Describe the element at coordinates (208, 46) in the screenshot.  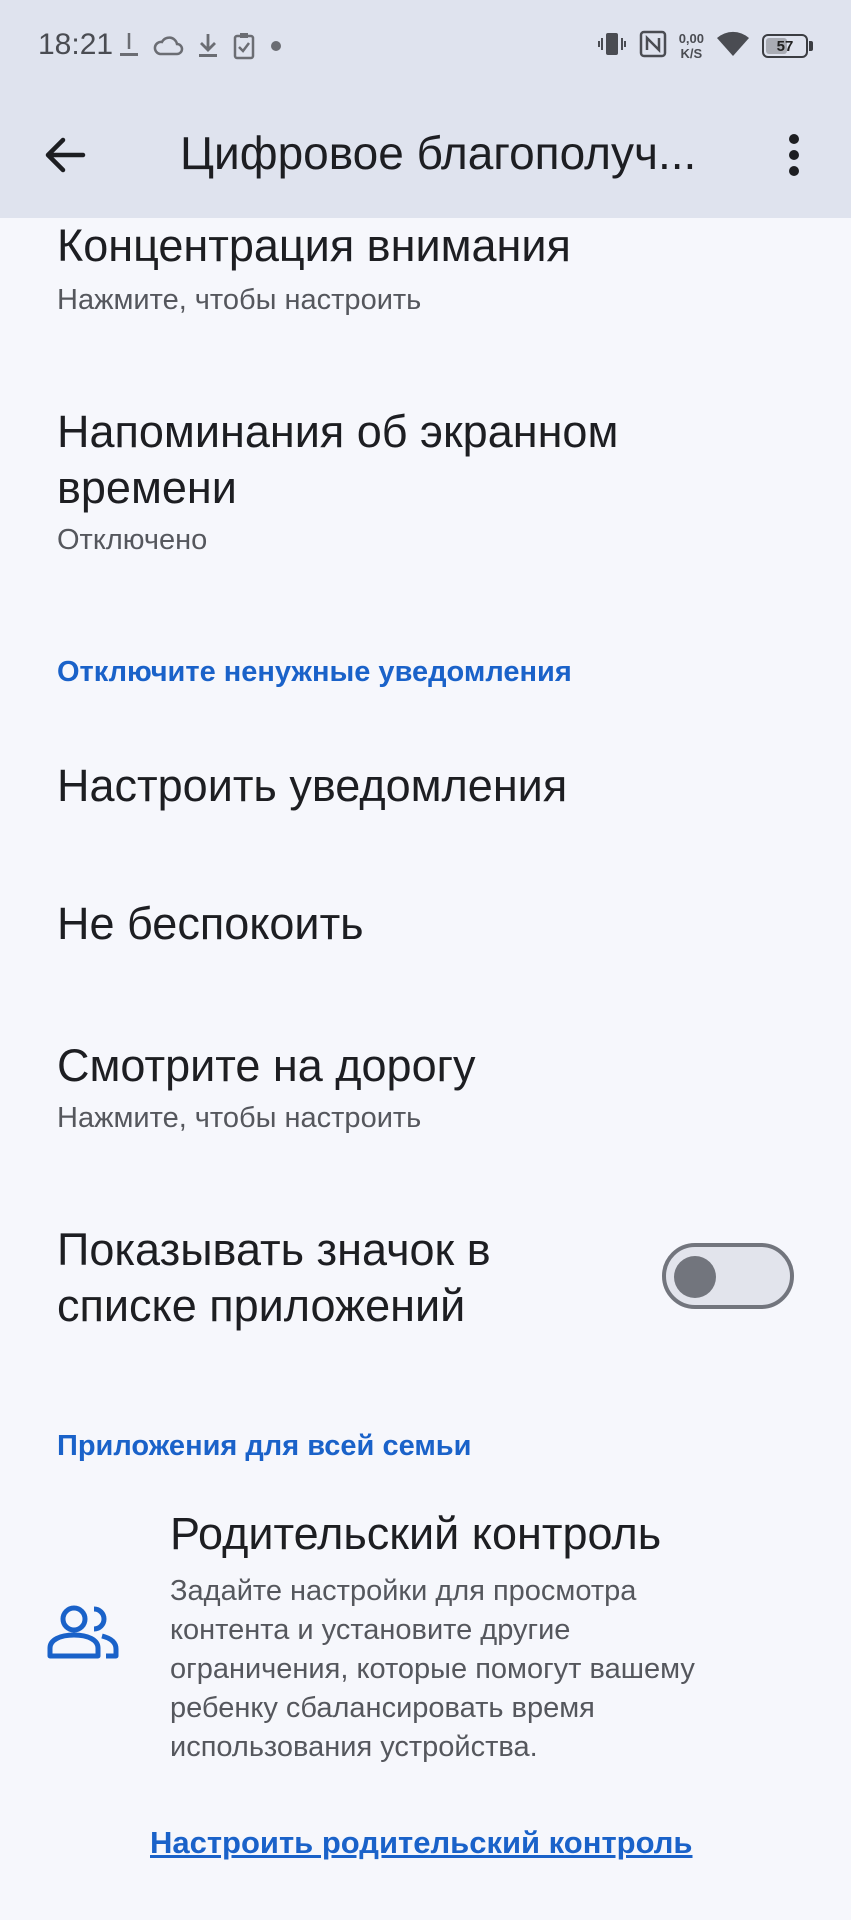
I see `download-icon` at that location.